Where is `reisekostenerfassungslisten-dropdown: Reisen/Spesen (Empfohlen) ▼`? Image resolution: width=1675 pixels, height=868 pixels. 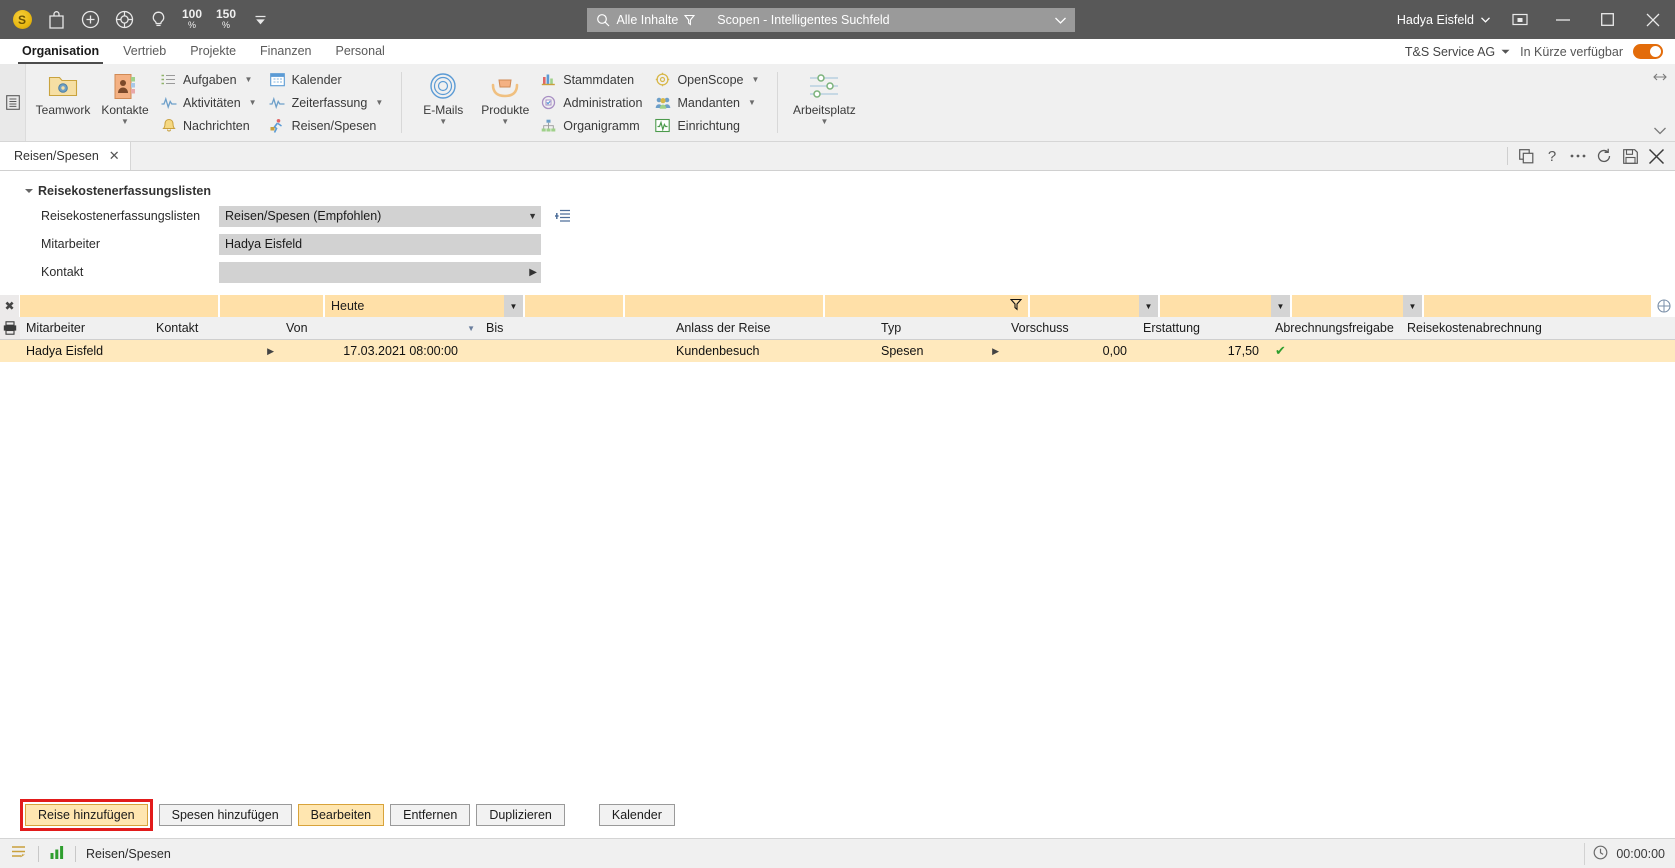 reisekostenerfassungslisten-dropdown: Reisen/Spesen (Empfohlen) ▼ is located at coordinates (380, 216).